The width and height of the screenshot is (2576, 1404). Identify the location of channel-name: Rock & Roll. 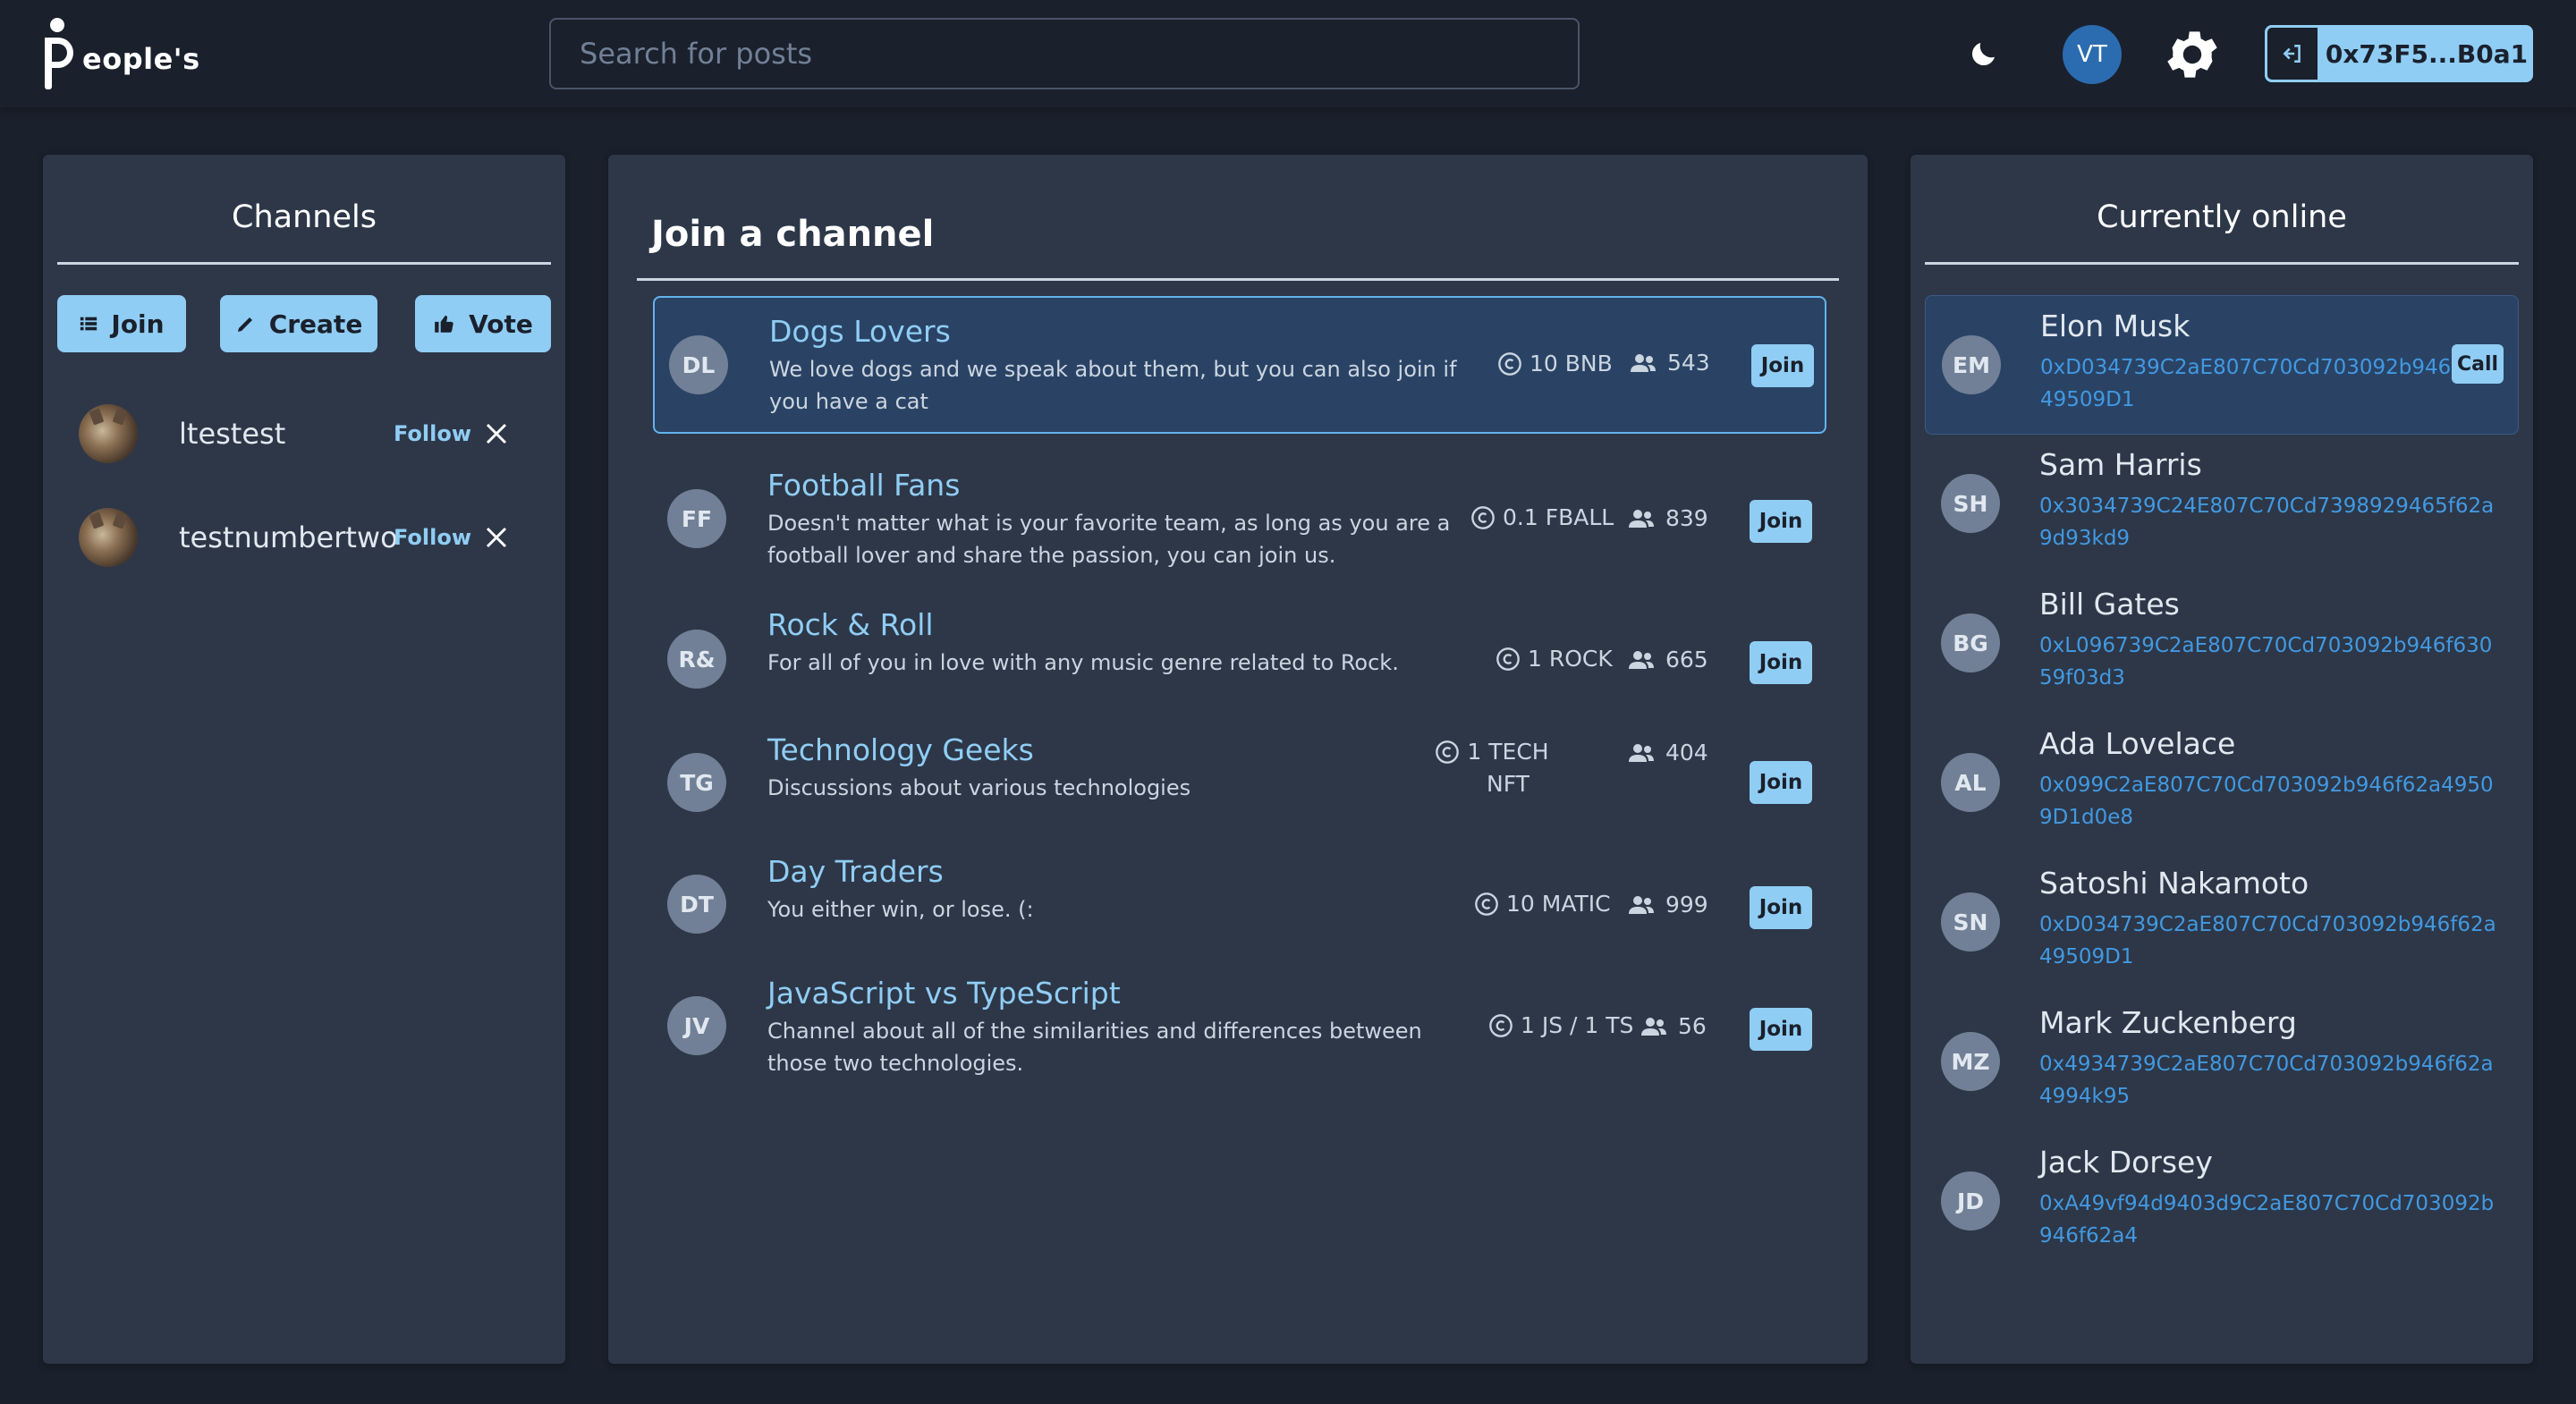
(850, 625).